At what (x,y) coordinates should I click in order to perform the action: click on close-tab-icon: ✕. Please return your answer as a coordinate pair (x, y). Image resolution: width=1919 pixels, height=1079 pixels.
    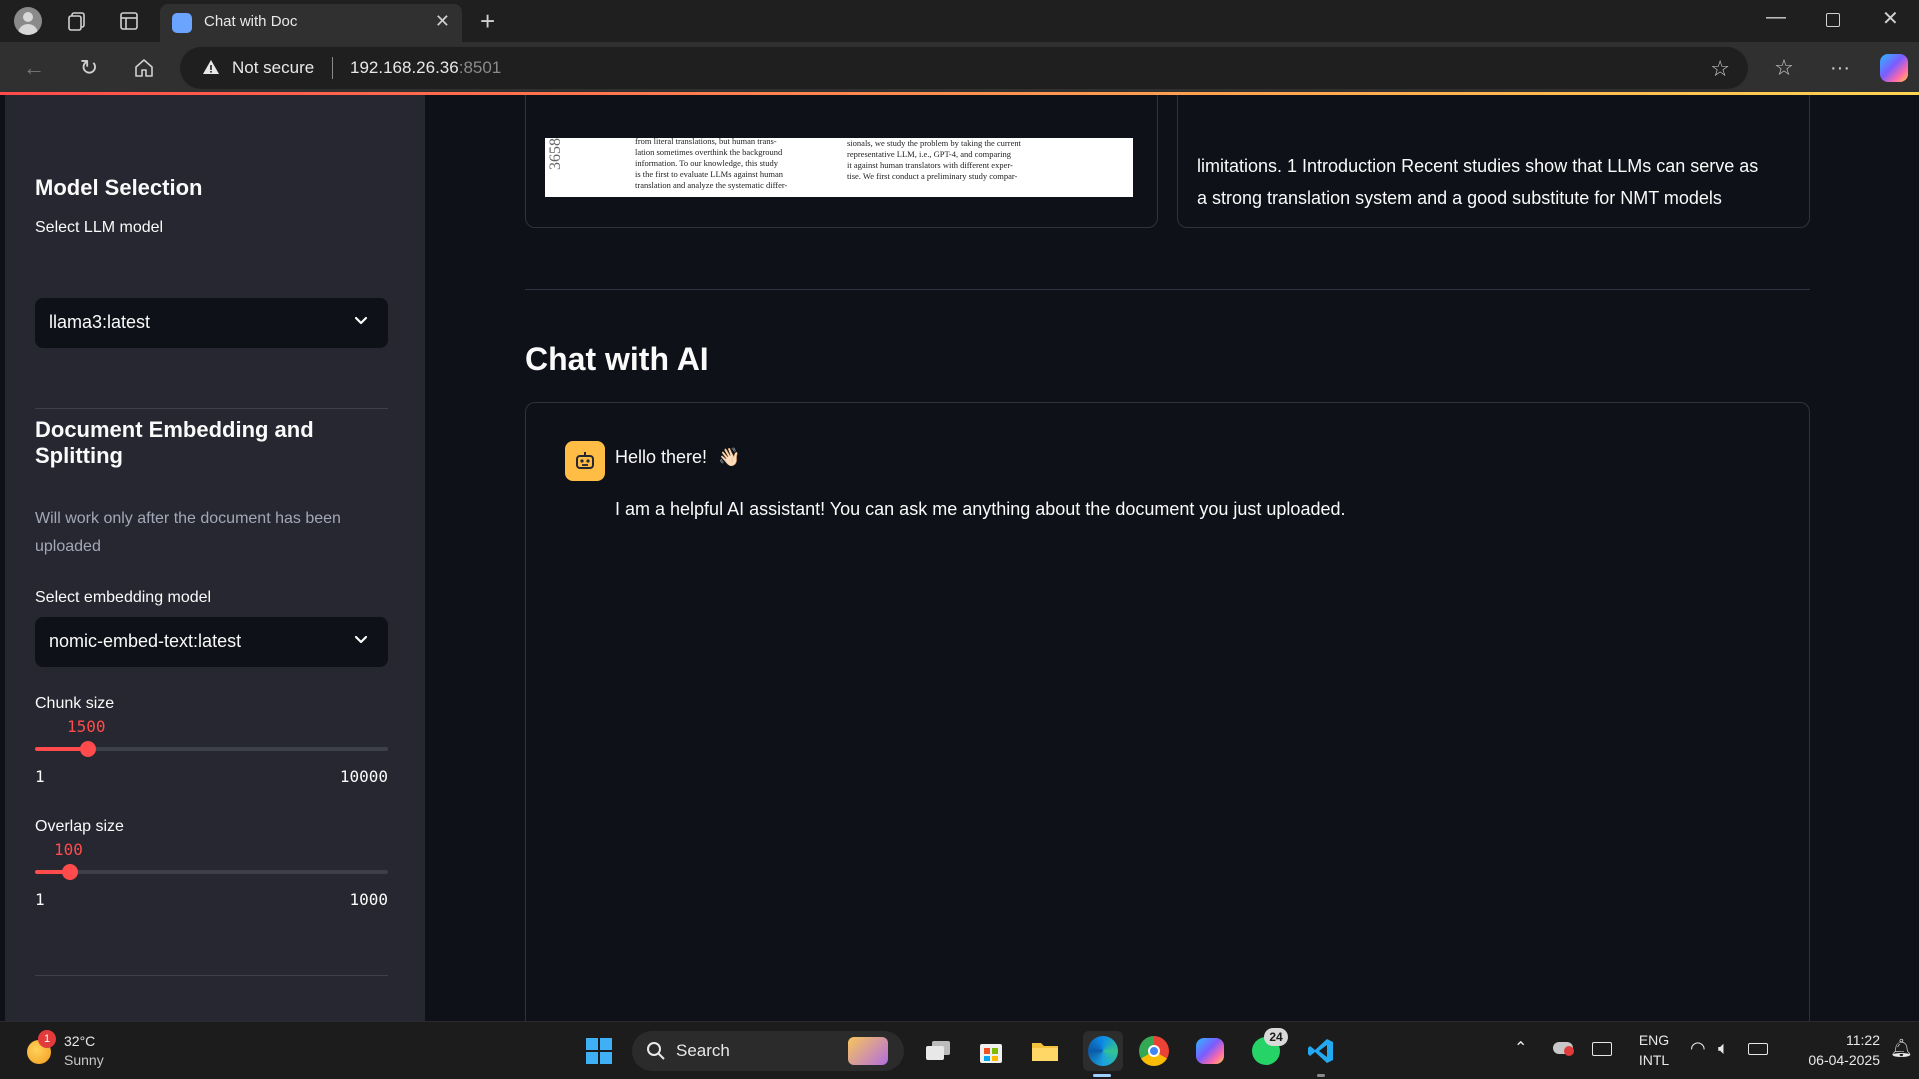
    Looking at the image, I should click on (442, 21).